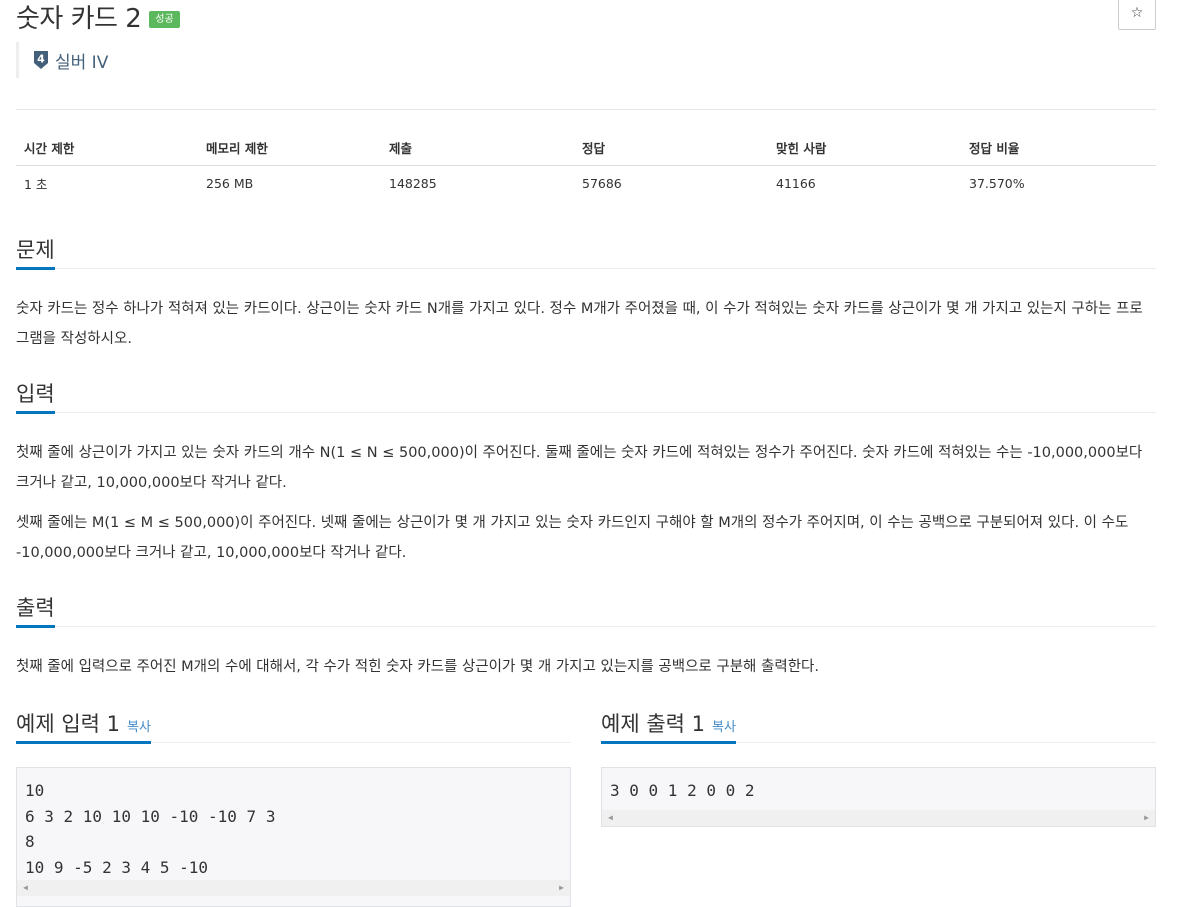 Image resolution: width=1200 pixels, height=907 pixels. I want to click on title-row: 숫자 카드 2 성공, so click(98, 18).